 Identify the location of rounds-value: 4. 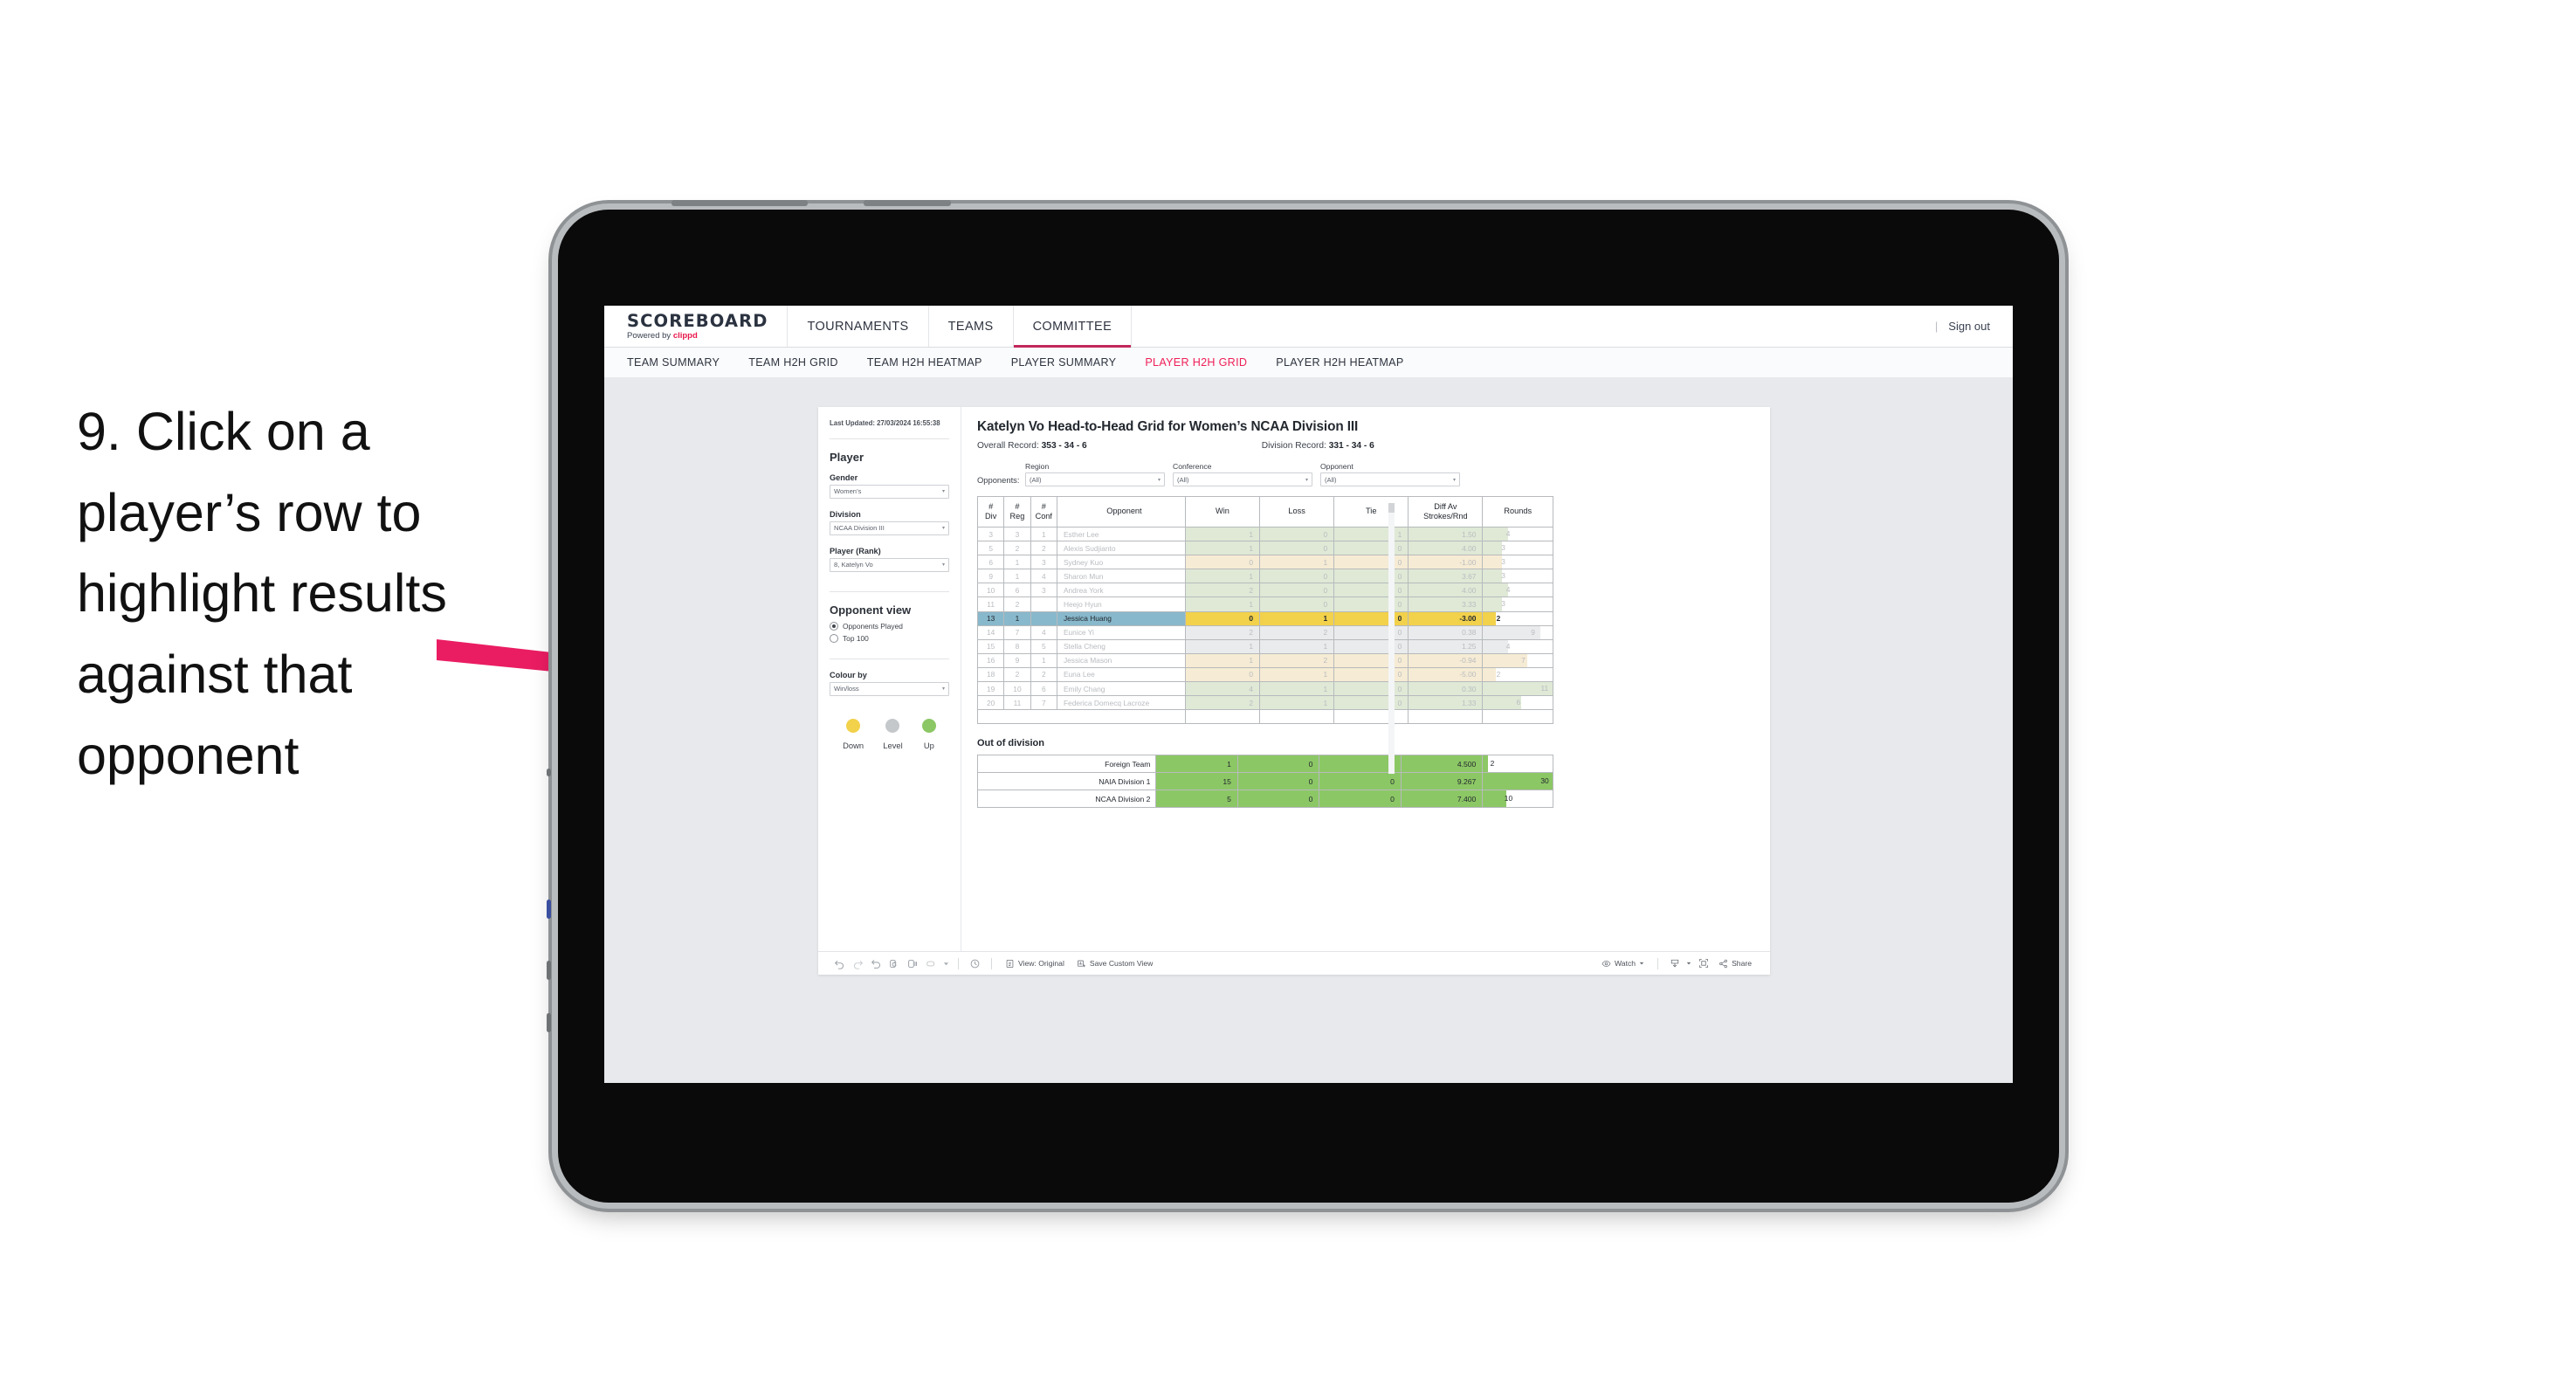
(1508, 646).